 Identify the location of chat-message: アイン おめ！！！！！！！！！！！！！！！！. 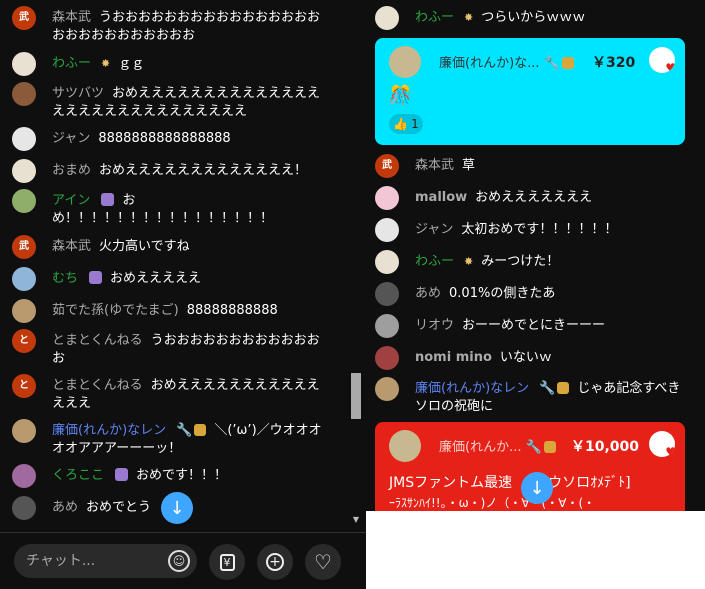
(168, 208).